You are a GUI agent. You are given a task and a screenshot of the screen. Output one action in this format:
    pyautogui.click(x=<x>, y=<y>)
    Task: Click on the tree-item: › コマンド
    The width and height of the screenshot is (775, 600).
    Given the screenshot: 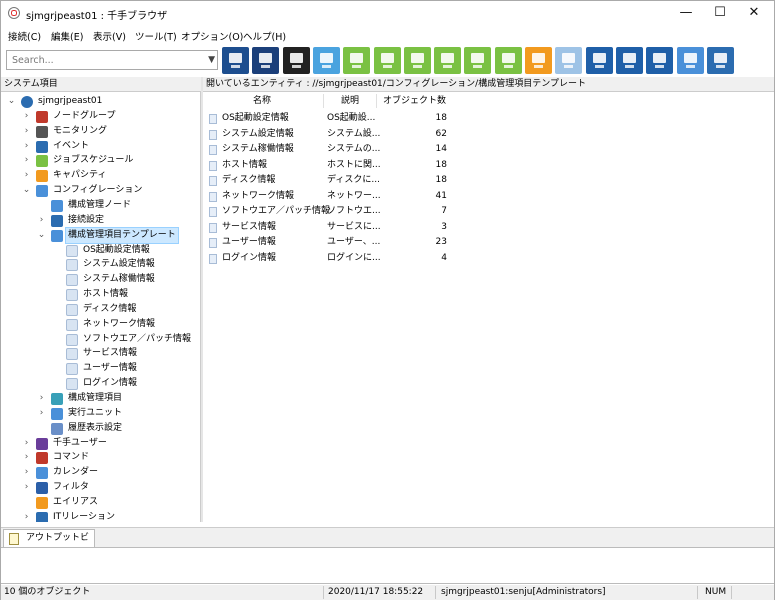 What is the action you would take?
    pyautogui.click(x=100, y=457)
    